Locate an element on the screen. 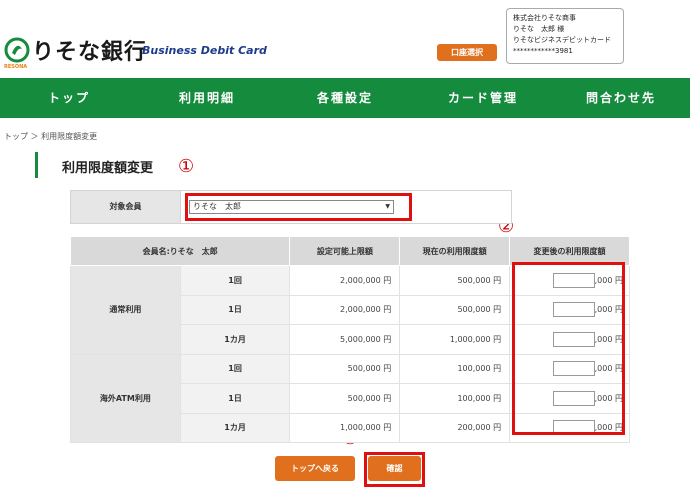  current-limit-cell: 1,000,000 円 is located at coordinates (455, 339).